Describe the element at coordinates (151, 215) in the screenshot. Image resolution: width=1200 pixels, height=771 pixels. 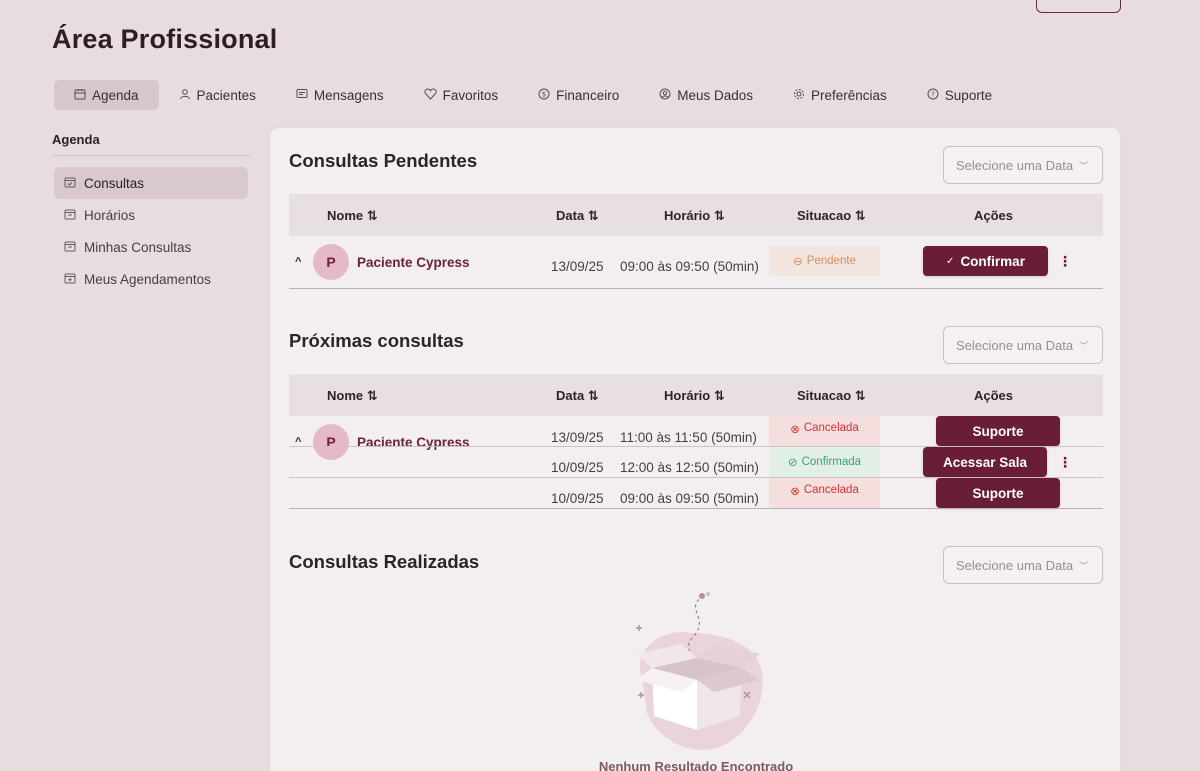
I see `sidebar-item-horarios: Horários` at that location.